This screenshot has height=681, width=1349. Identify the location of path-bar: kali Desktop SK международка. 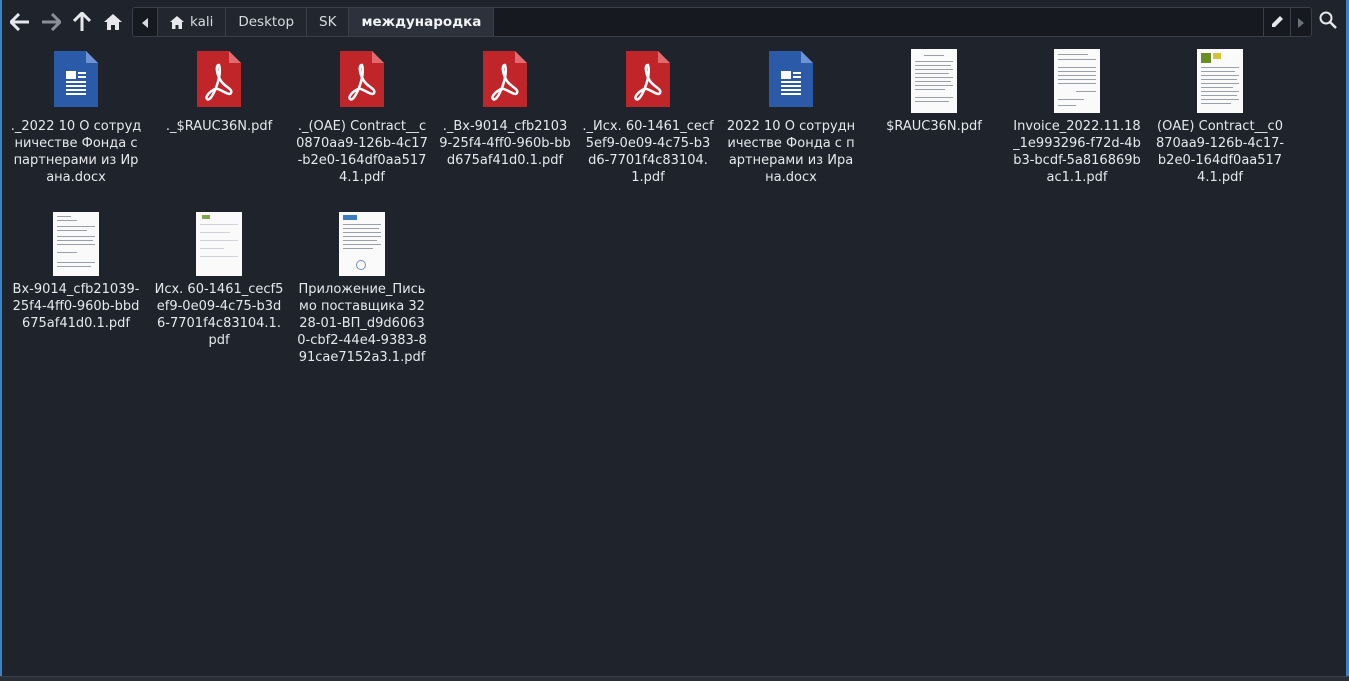
(722, 22).